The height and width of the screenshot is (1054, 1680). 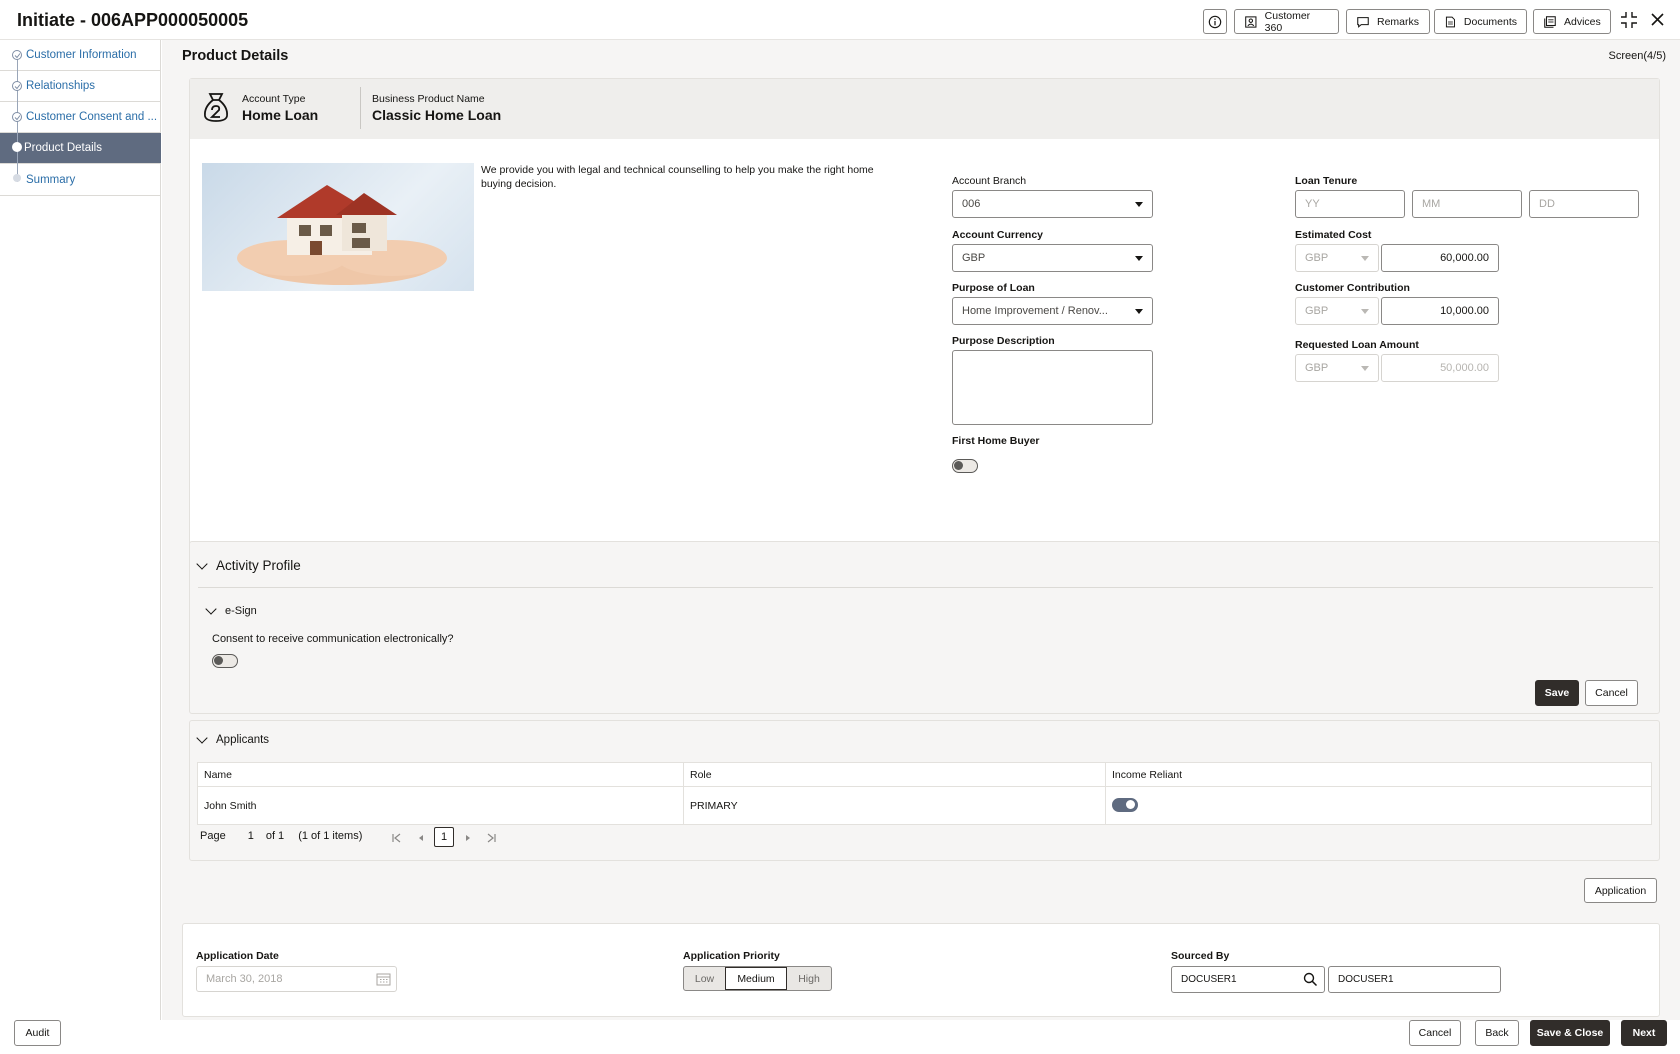 I want to click on account-branch-select: 006, so click(x=1052, y=204).